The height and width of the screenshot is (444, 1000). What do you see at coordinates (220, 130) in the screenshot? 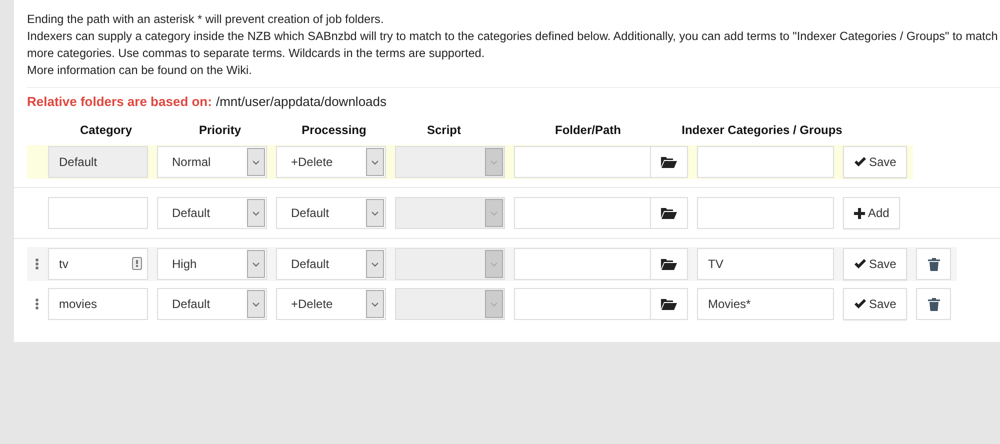
I see `column-header: Priority` at bounding box center [220, 130].